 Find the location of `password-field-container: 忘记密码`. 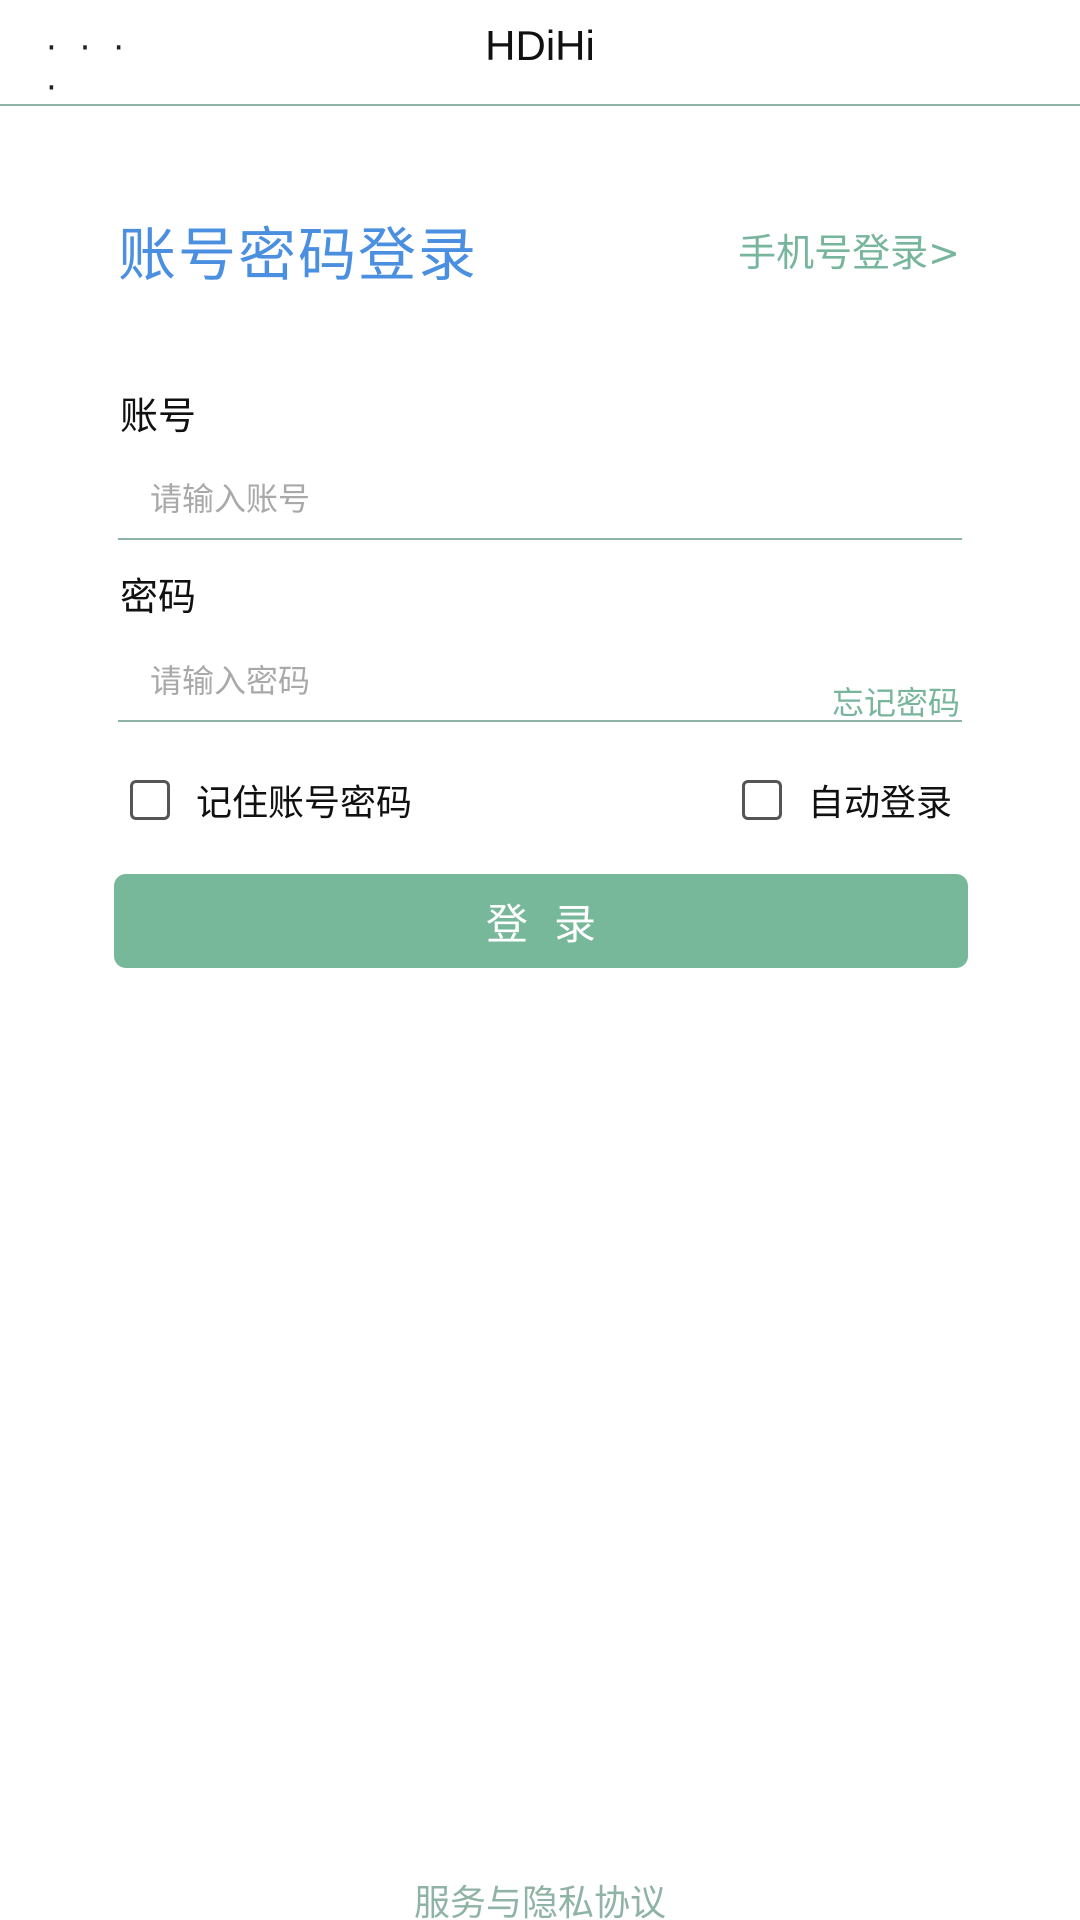

password-field-container: 忘记密码 is located at coordinates (540, 683).